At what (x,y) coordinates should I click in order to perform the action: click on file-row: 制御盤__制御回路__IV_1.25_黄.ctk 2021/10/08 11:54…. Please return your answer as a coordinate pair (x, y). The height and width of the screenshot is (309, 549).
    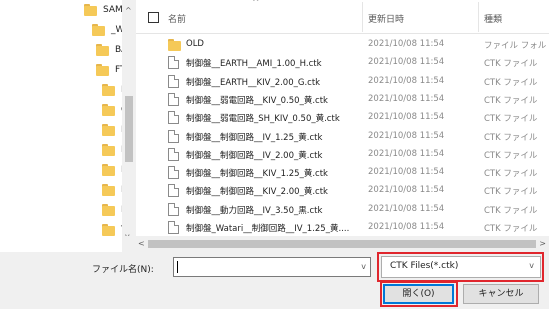
    Looking at the image, I should click on (342, 136).